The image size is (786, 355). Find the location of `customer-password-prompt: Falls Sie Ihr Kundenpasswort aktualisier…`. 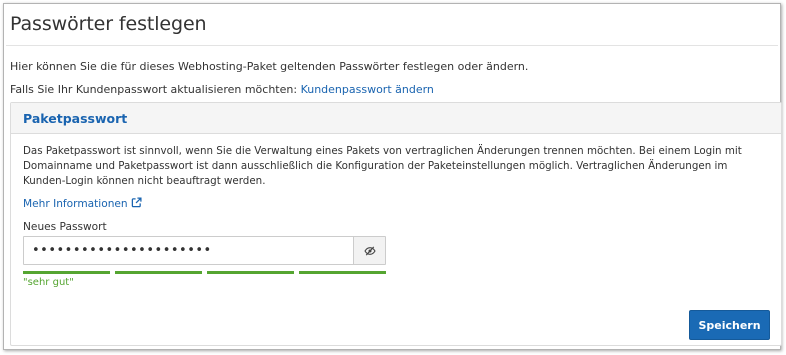

customer-password-prompt: Falls Sie Ihr Kundenpasswort aktualisier… is located at coordinates (154, 89).